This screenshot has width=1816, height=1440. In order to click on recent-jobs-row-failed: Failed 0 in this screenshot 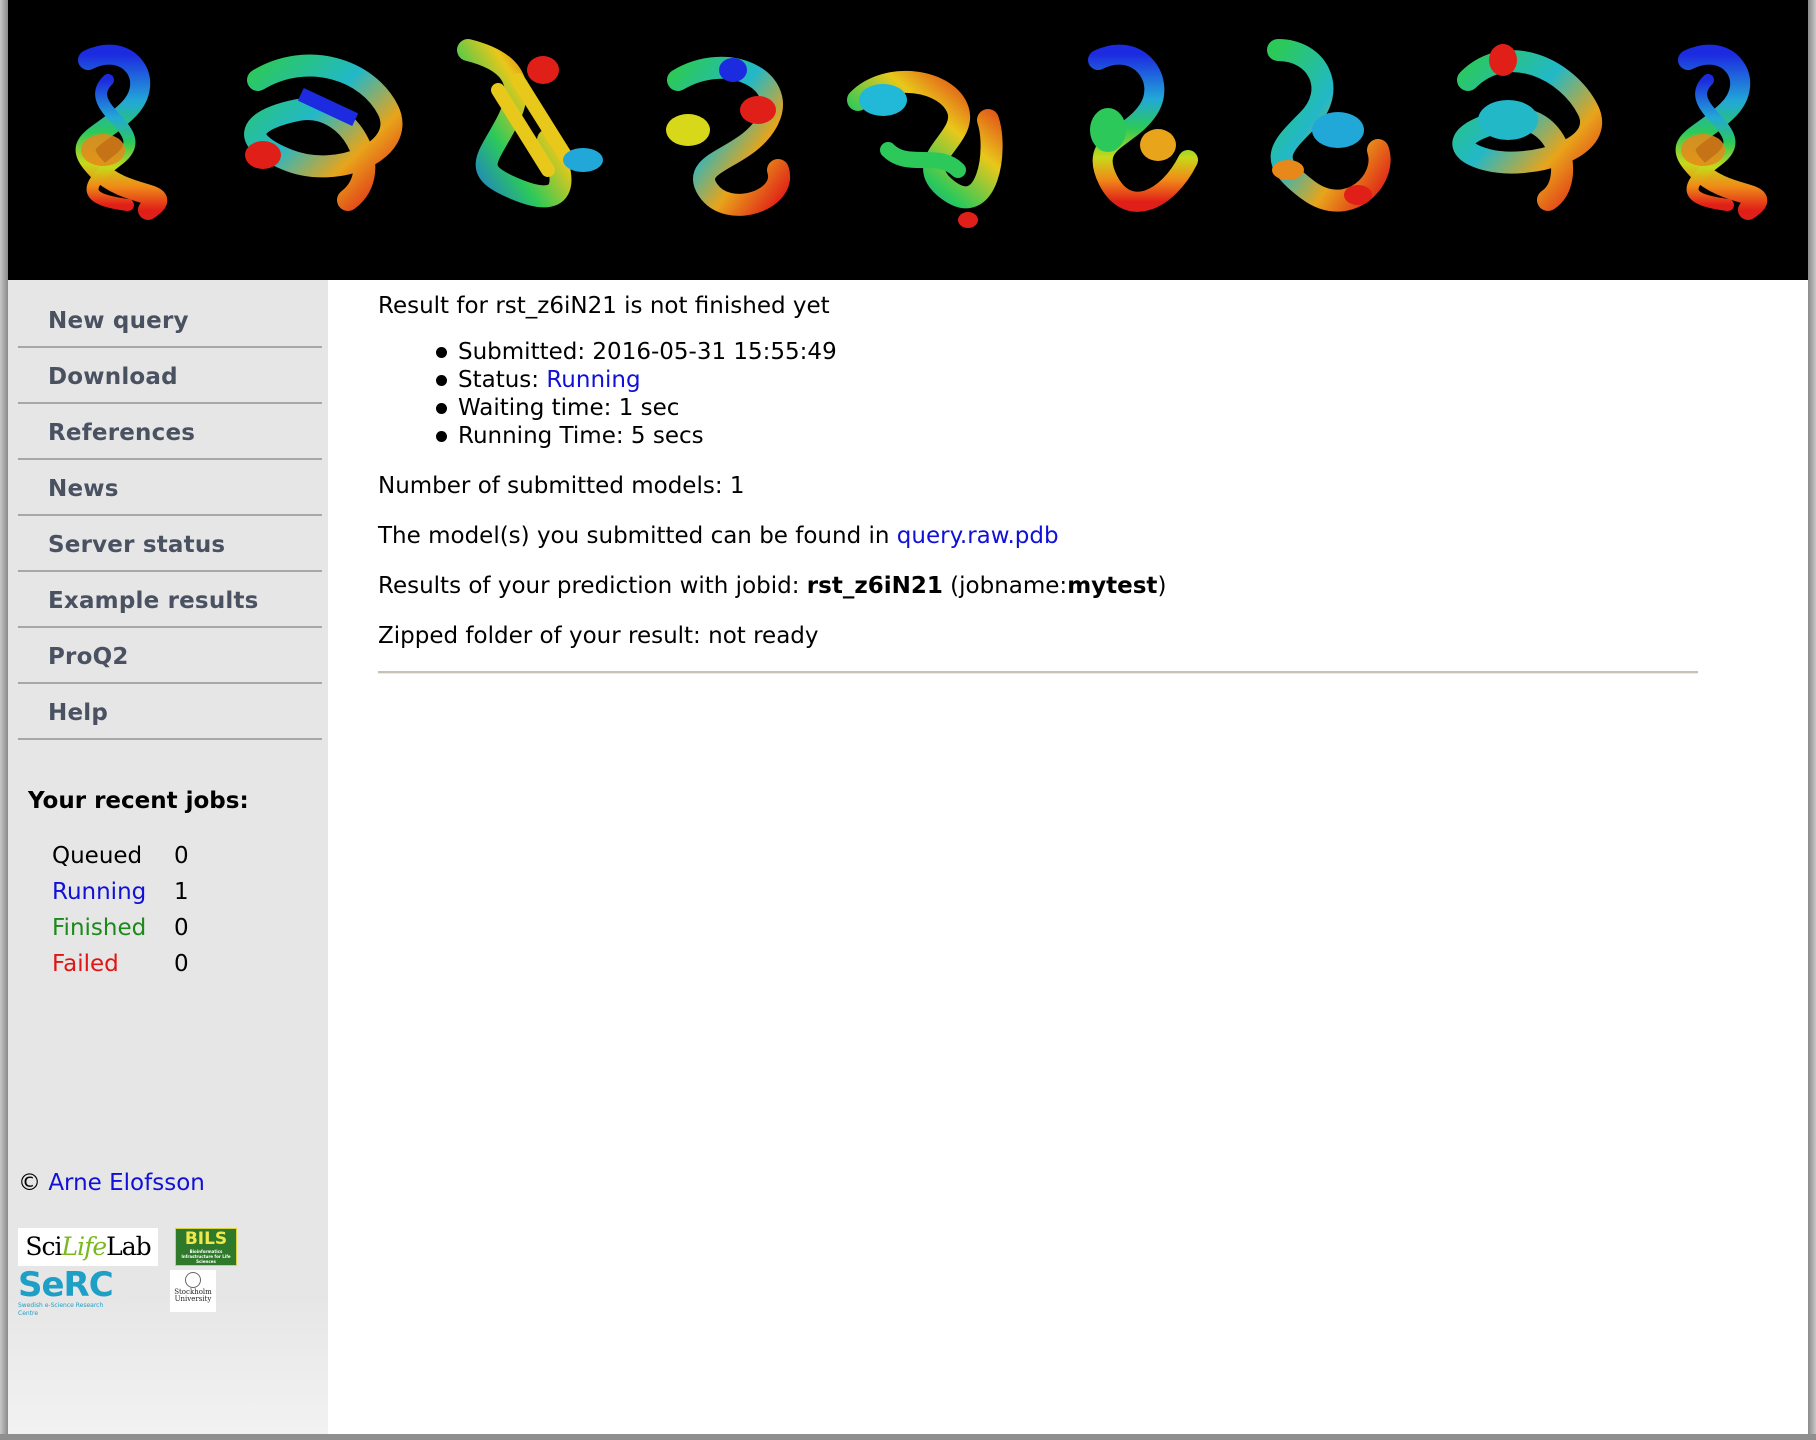, I will do `click(133, 964)`.